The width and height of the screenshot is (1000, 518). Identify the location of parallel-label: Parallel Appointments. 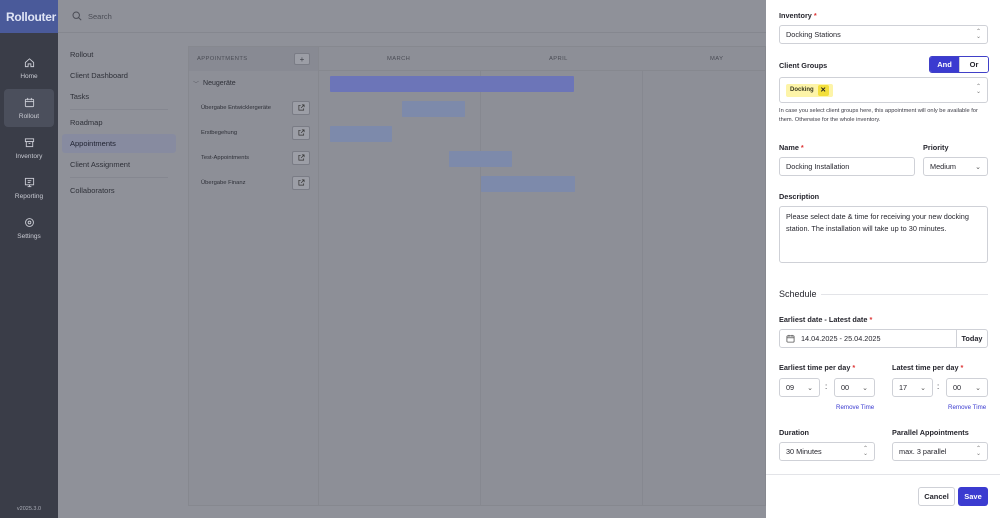
(930, 432).